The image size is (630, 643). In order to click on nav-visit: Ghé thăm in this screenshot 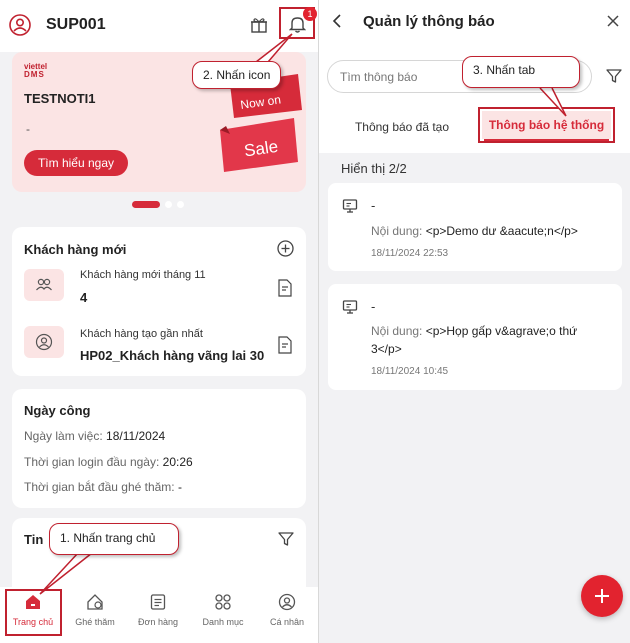, I will do `click(95, 615)`.